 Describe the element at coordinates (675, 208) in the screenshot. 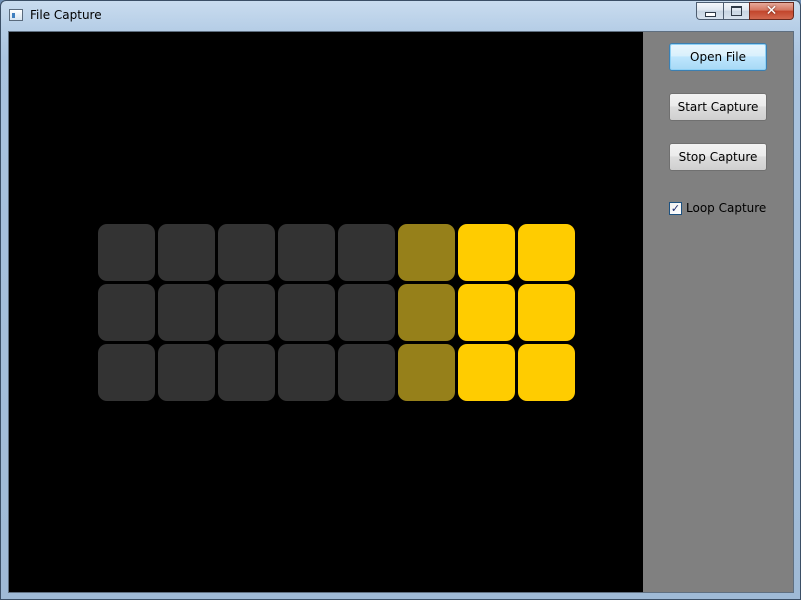

I see `checkbox-check-icon: ✓` at that location.